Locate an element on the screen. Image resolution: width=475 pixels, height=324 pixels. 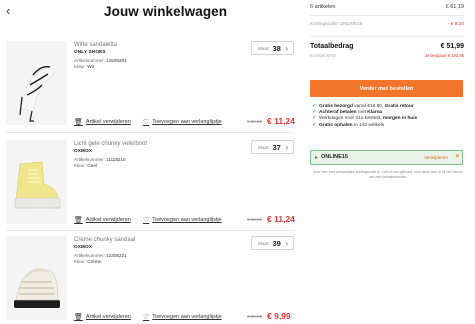
items-count-row: 6 artikelen € 61,19 is located at coordinates (387, 7).